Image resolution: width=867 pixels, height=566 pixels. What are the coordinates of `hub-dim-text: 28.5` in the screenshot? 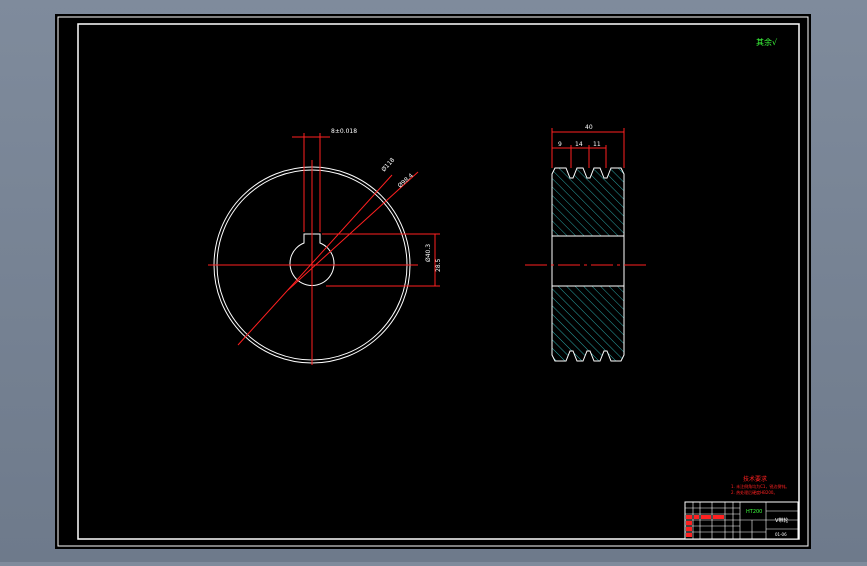 It's located at (438, 265).